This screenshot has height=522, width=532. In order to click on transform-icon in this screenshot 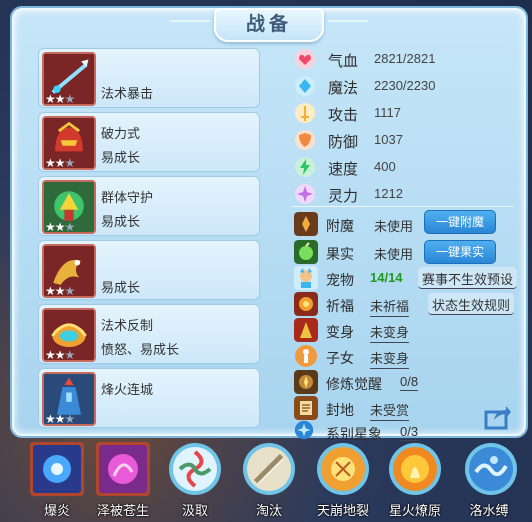, I will do `click(306, 330)`.